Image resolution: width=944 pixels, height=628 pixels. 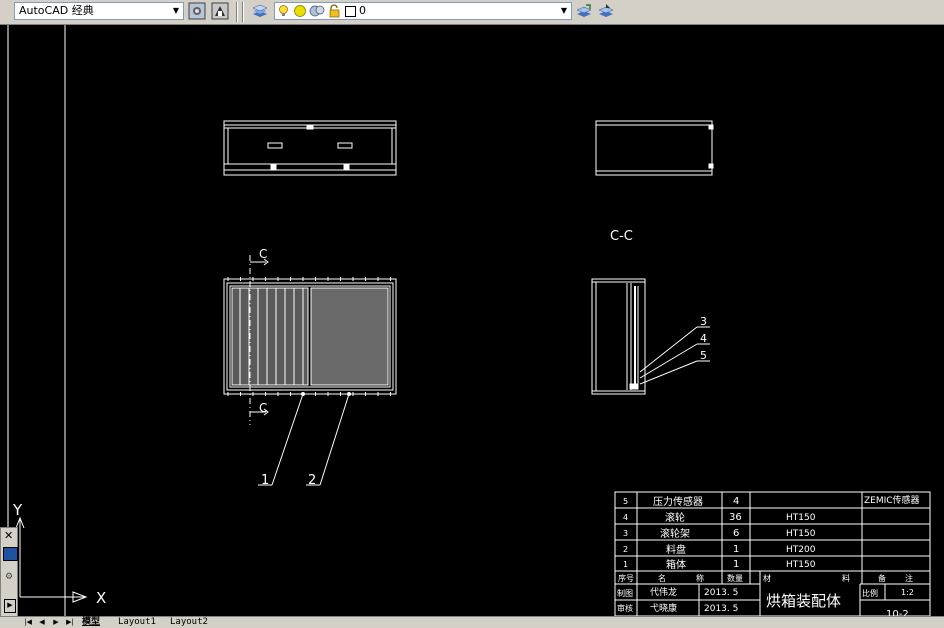 What do you see at coordinates (677, 592) in the screenshot?
I see `drawn-by-row: 制图 代伟龙 2013. 5` at bounding box center [677, 592].